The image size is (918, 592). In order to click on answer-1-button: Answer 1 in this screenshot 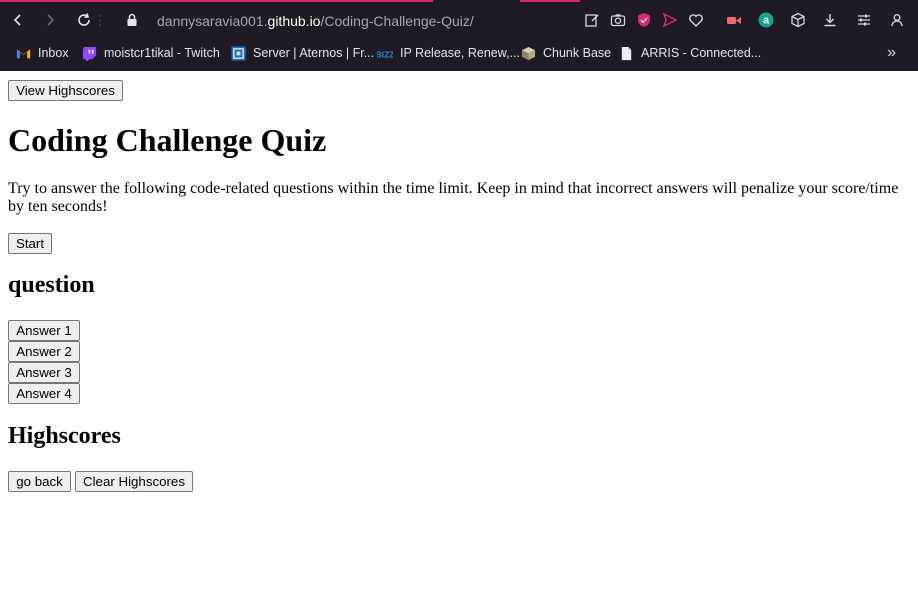, I will do `click(44, 330)`.